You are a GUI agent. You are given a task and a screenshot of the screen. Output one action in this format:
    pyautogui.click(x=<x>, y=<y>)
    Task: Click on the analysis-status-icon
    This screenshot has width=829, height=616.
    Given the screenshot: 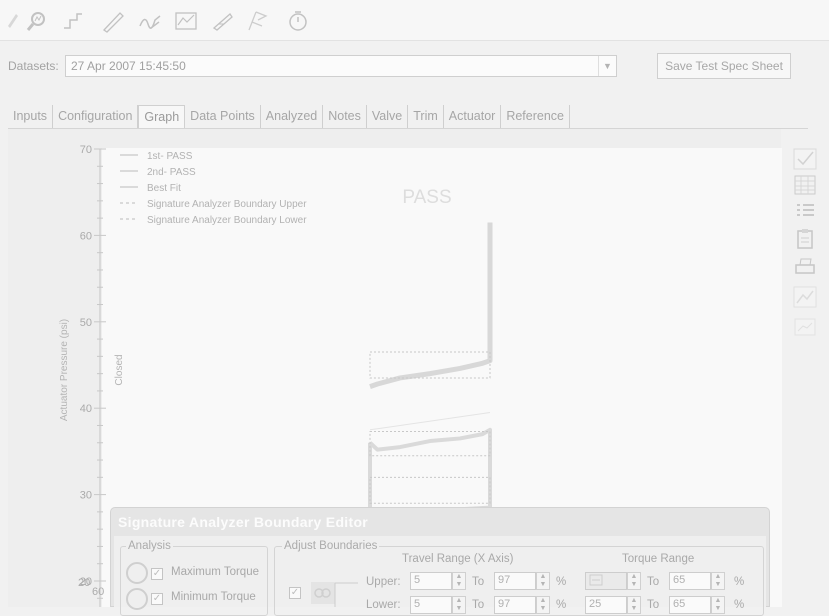 What is the action you would take?
    pyautogui.click(x=137, y=573)
    